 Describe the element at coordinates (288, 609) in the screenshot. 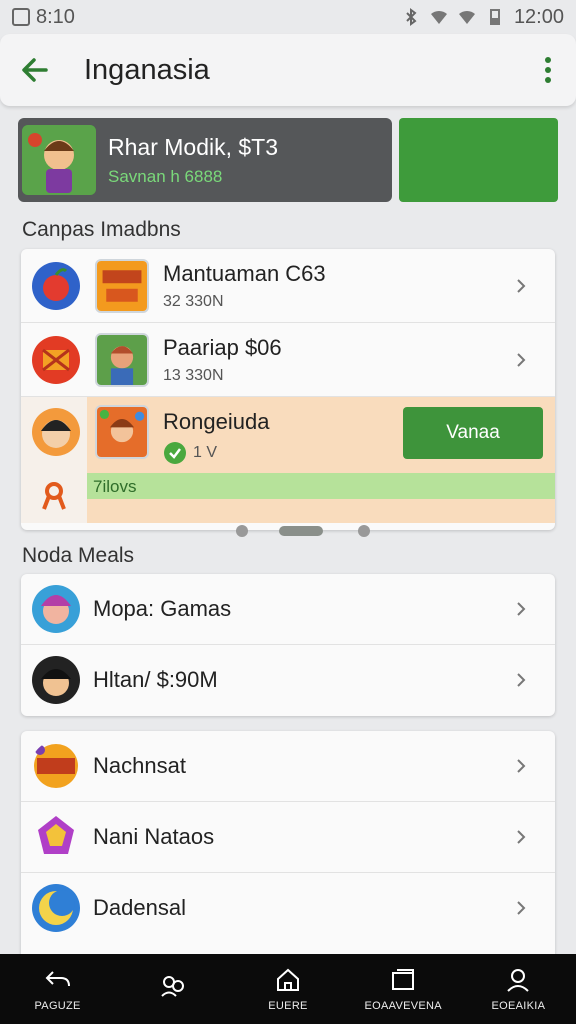

I see `list-item: Mopa: Gamas` at that location.